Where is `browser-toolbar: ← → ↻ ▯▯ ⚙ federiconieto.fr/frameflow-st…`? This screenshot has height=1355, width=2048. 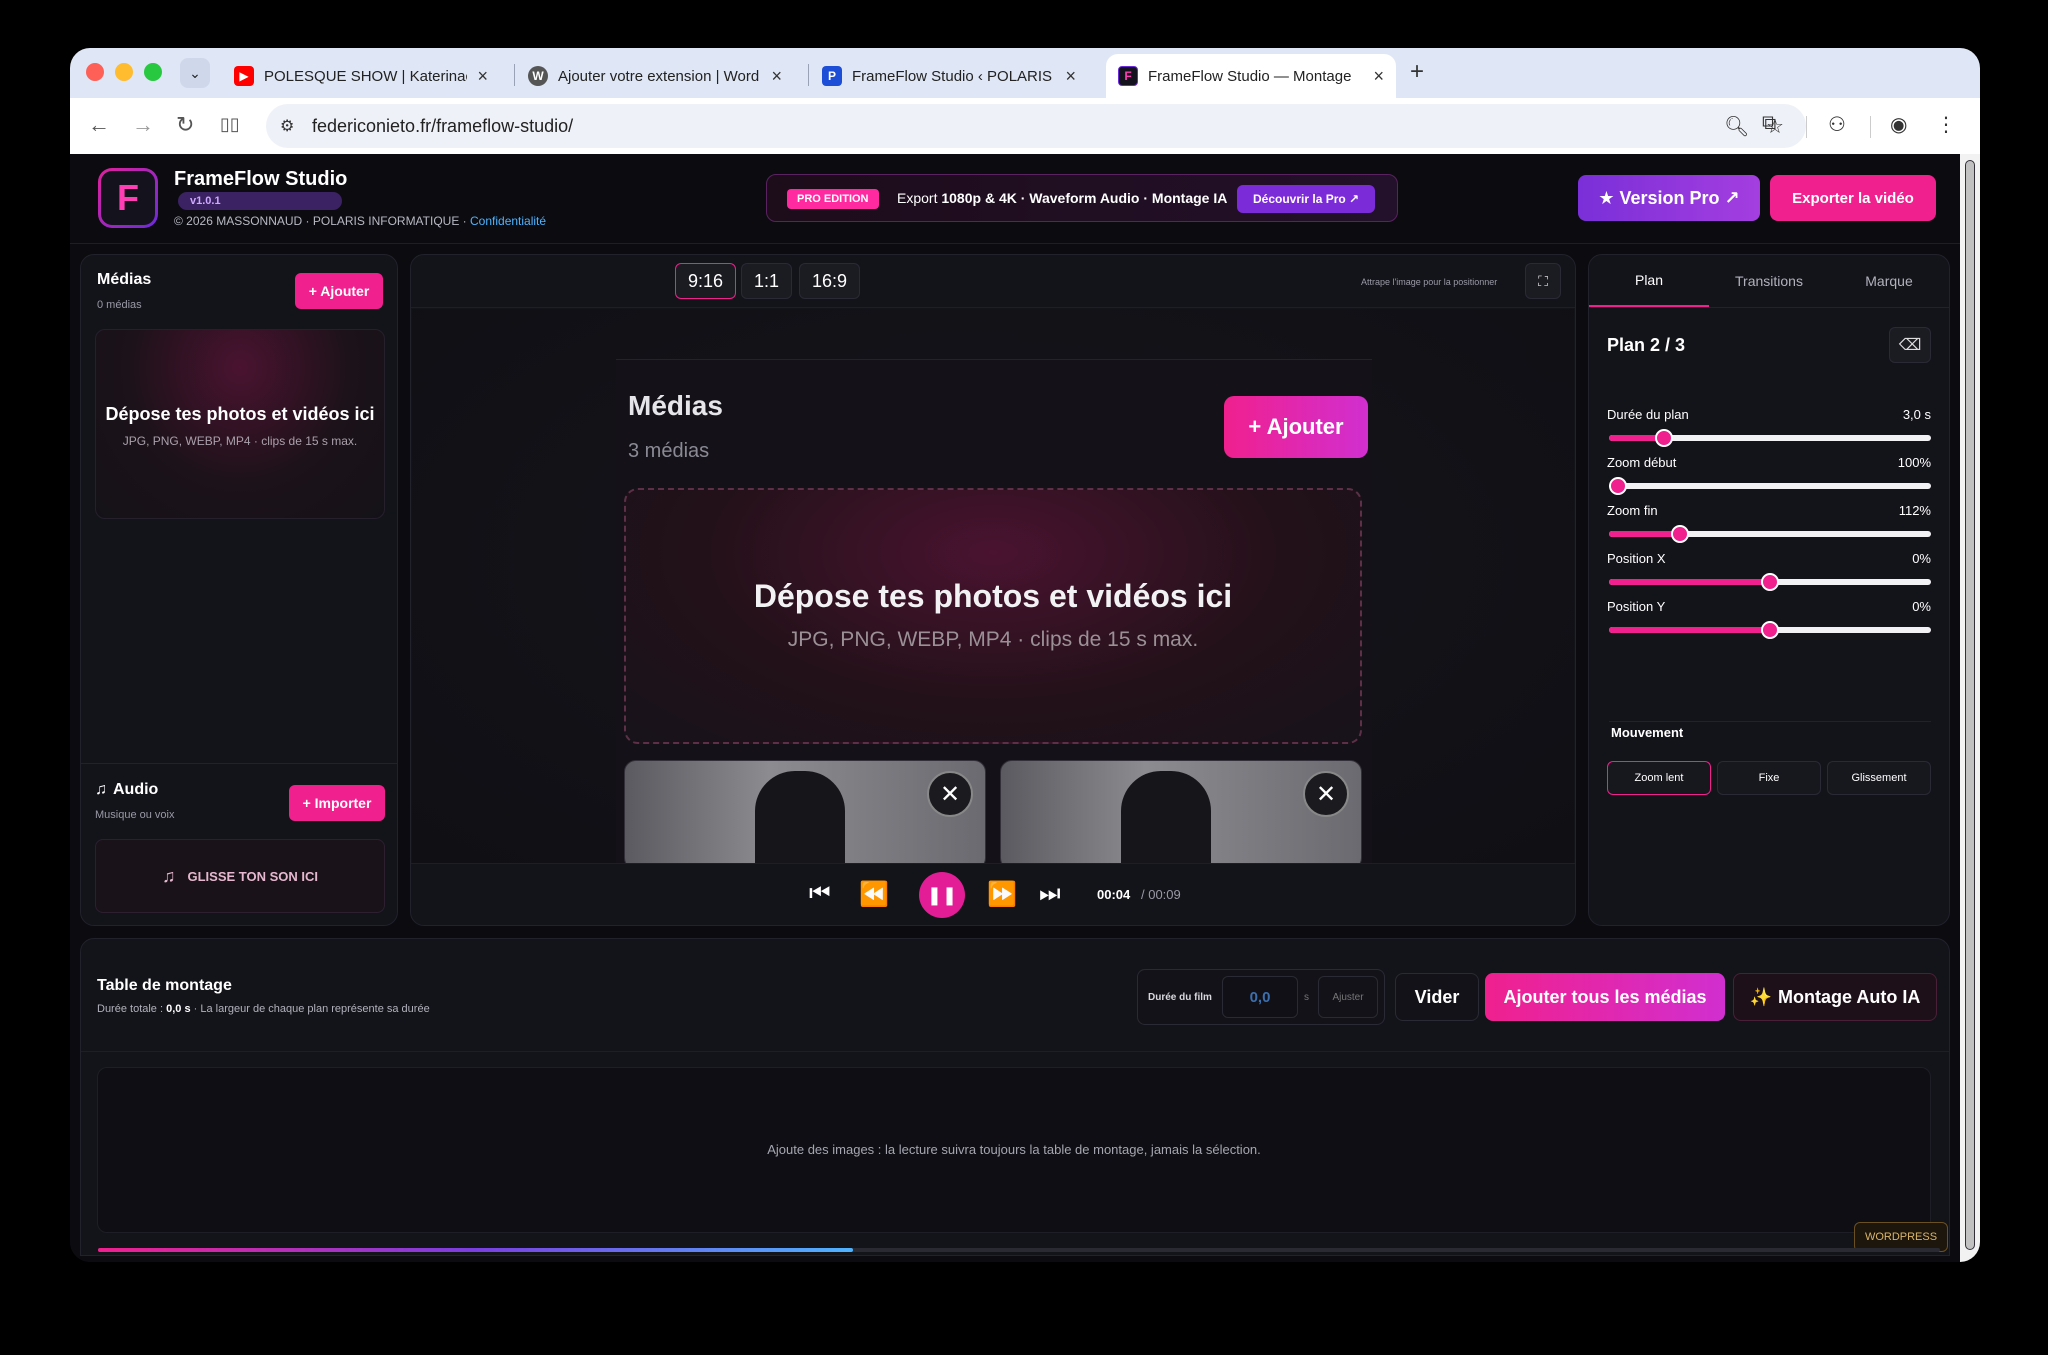 browser-toolbar: ← → ↻ ▯▯ ⚙ federiconieto.fr/frameflow-st… is located at coordinates (1025, 126).